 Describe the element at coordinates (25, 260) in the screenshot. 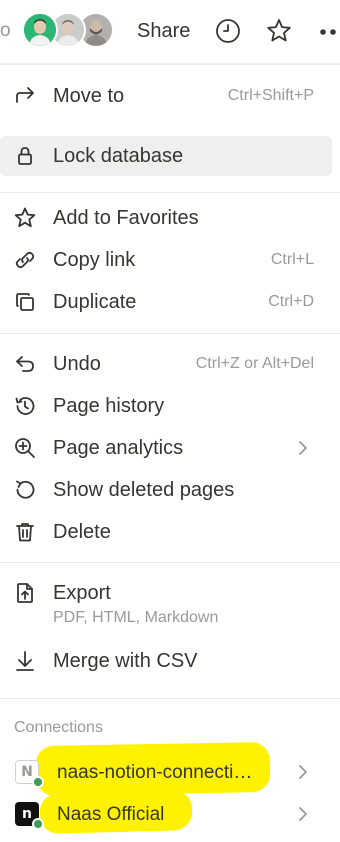

I see `link-icon` at that location.